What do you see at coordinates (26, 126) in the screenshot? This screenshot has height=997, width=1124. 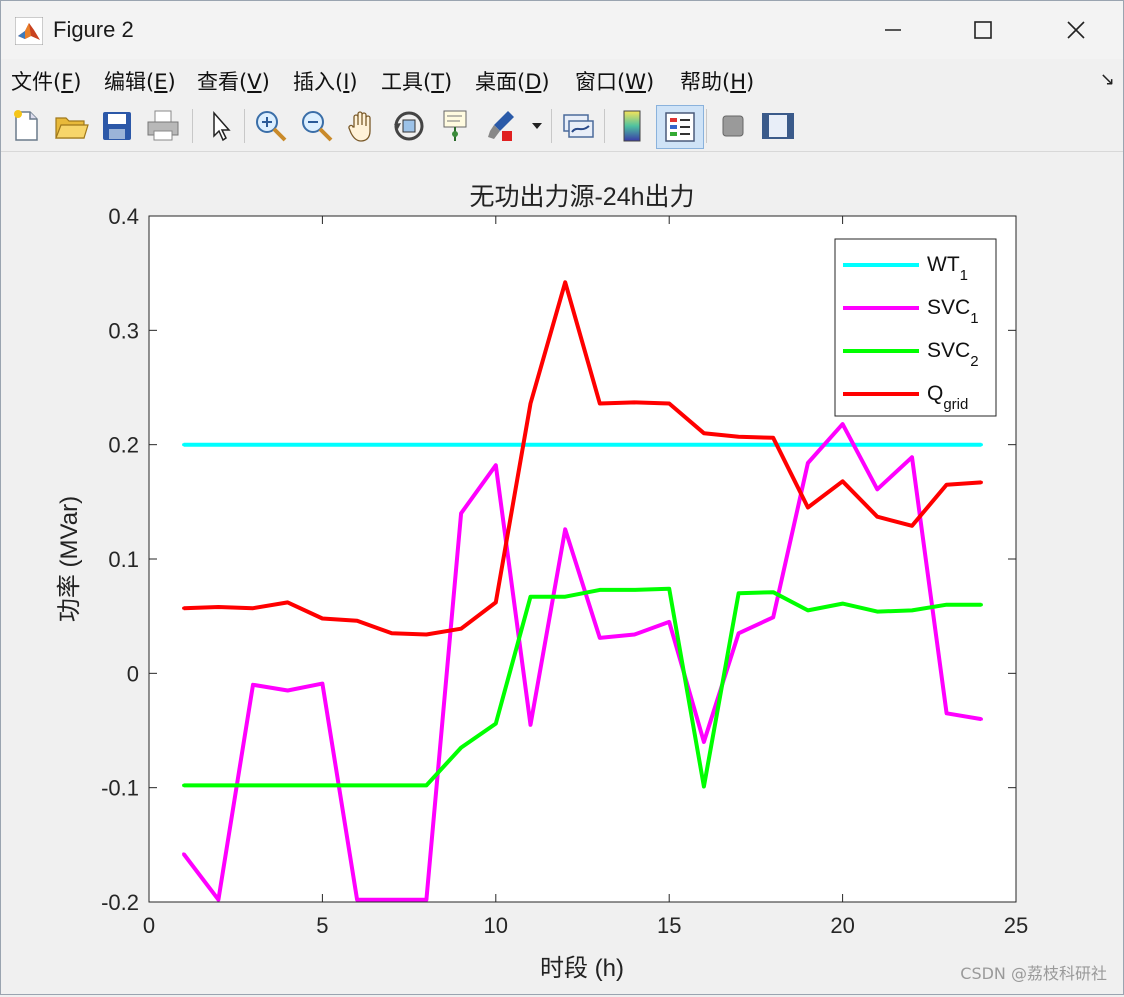 I see `new-file-icon` at bounding box center [26, 126].